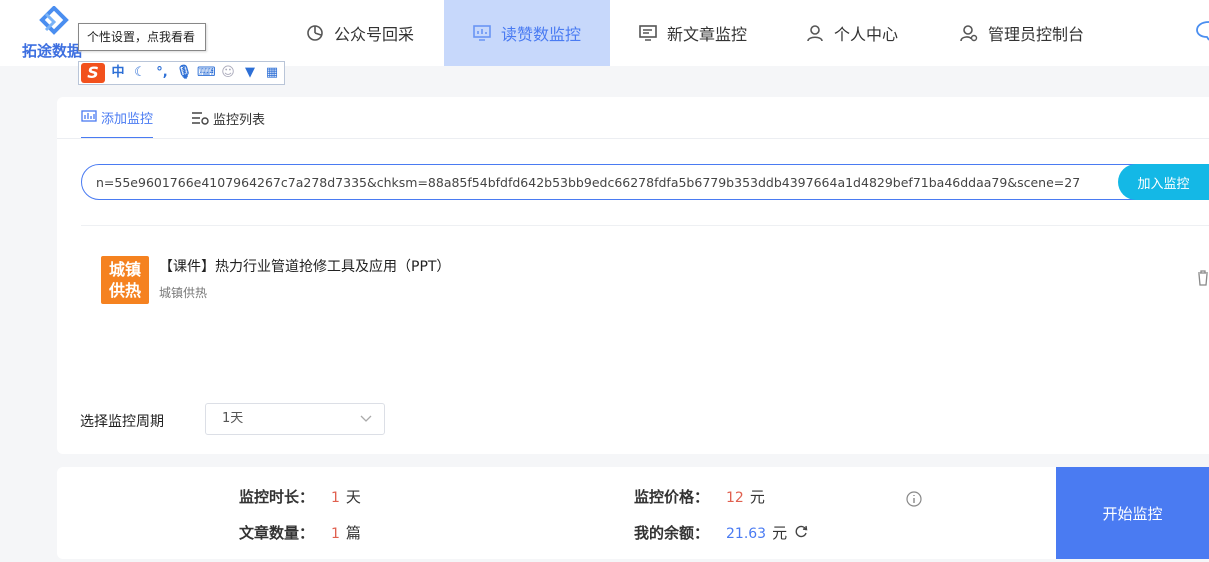  I want to click on nav-item-admin-console: 管理员控制台, so click(1022, 33).